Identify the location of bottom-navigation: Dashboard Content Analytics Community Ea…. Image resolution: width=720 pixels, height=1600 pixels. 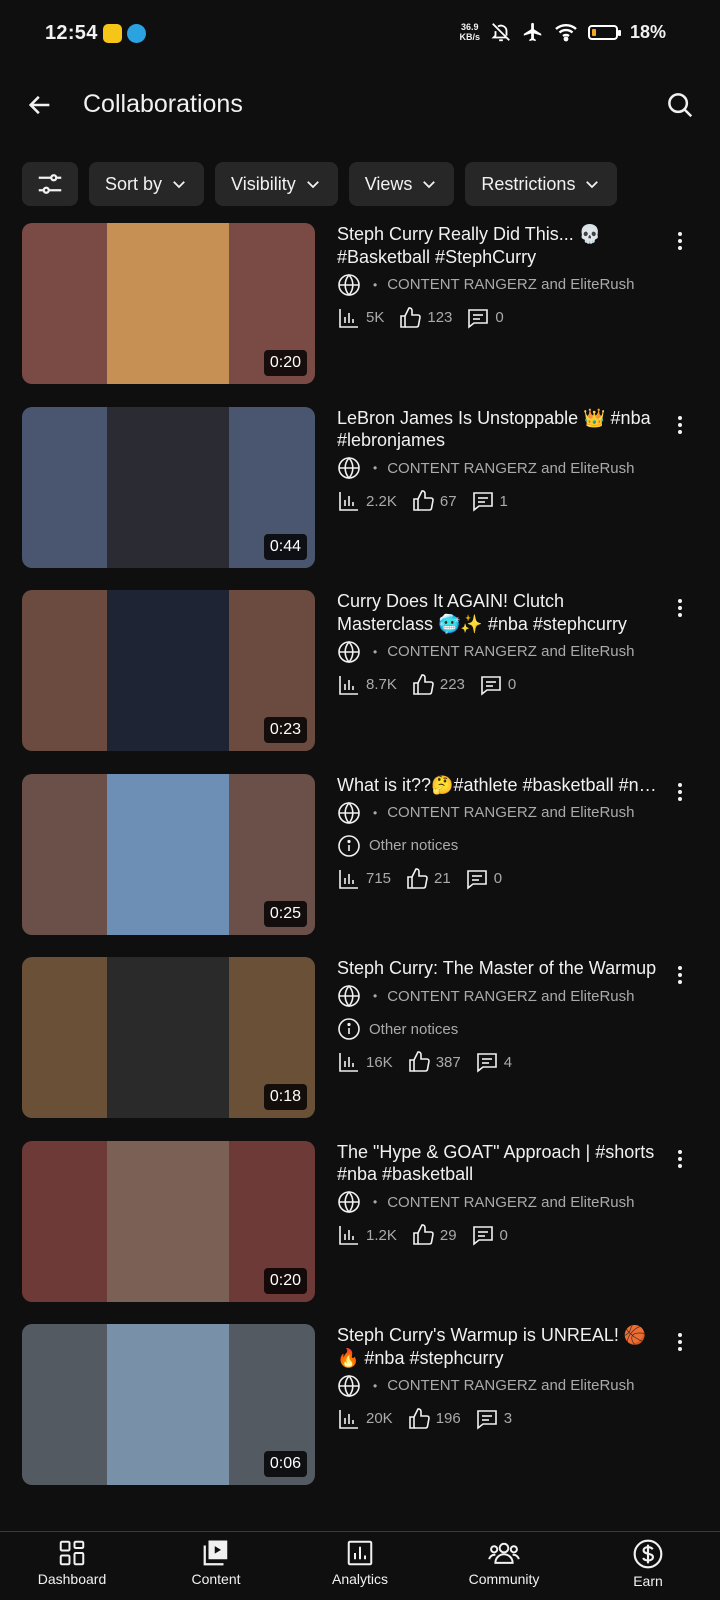
(360, 1565).